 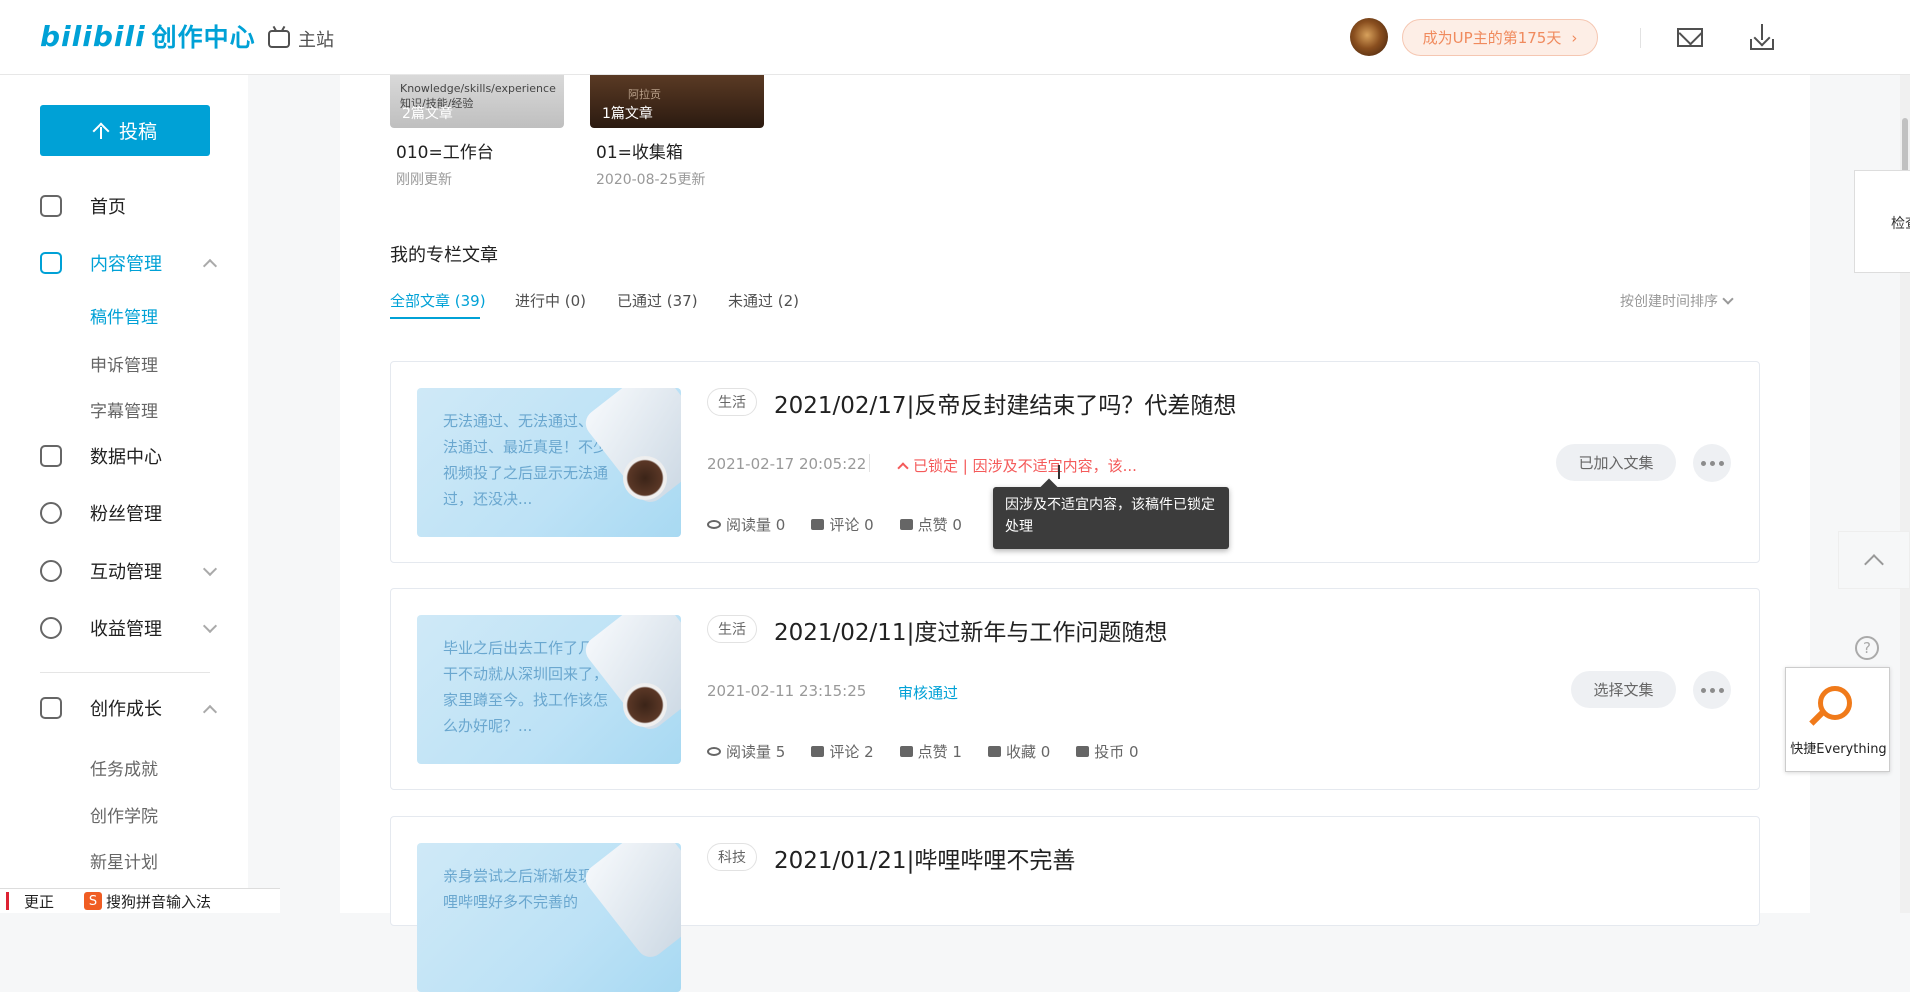 I want to click on article-title: 2021/02/11|度过新年与工作问题随想, so click(x=970, y=630).